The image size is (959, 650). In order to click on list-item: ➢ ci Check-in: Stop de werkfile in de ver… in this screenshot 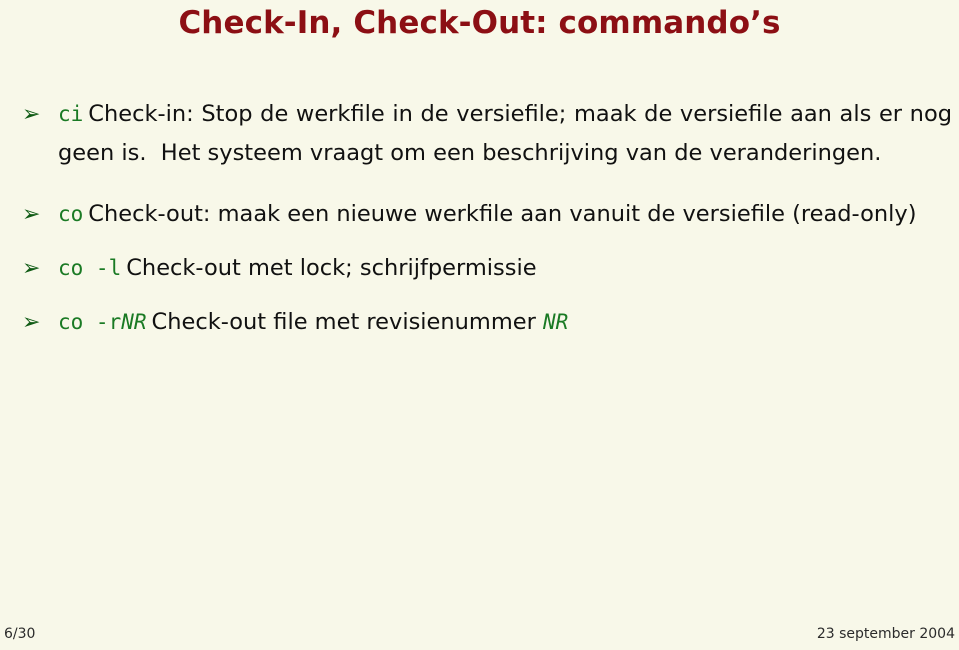, I will do `click(487, 134)`.